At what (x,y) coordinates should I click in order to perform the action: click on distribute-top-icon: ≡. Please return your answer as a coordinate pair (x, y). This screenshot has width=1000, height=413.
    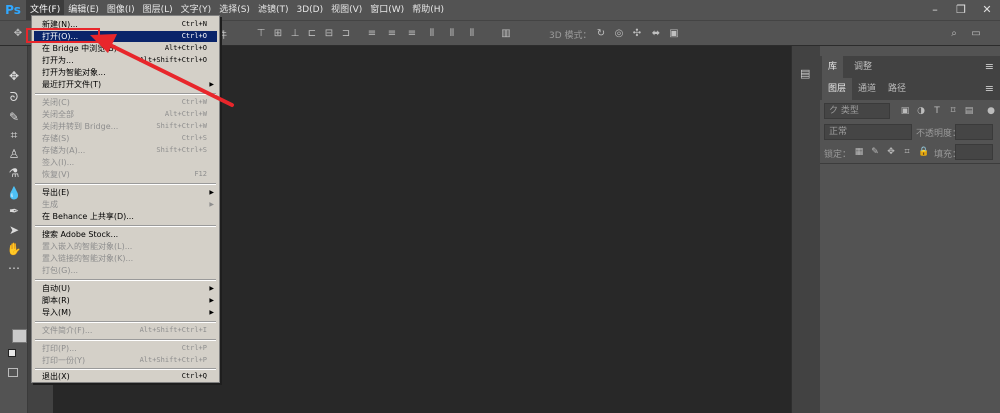
    Looking at the image, I should click on (372, 34).